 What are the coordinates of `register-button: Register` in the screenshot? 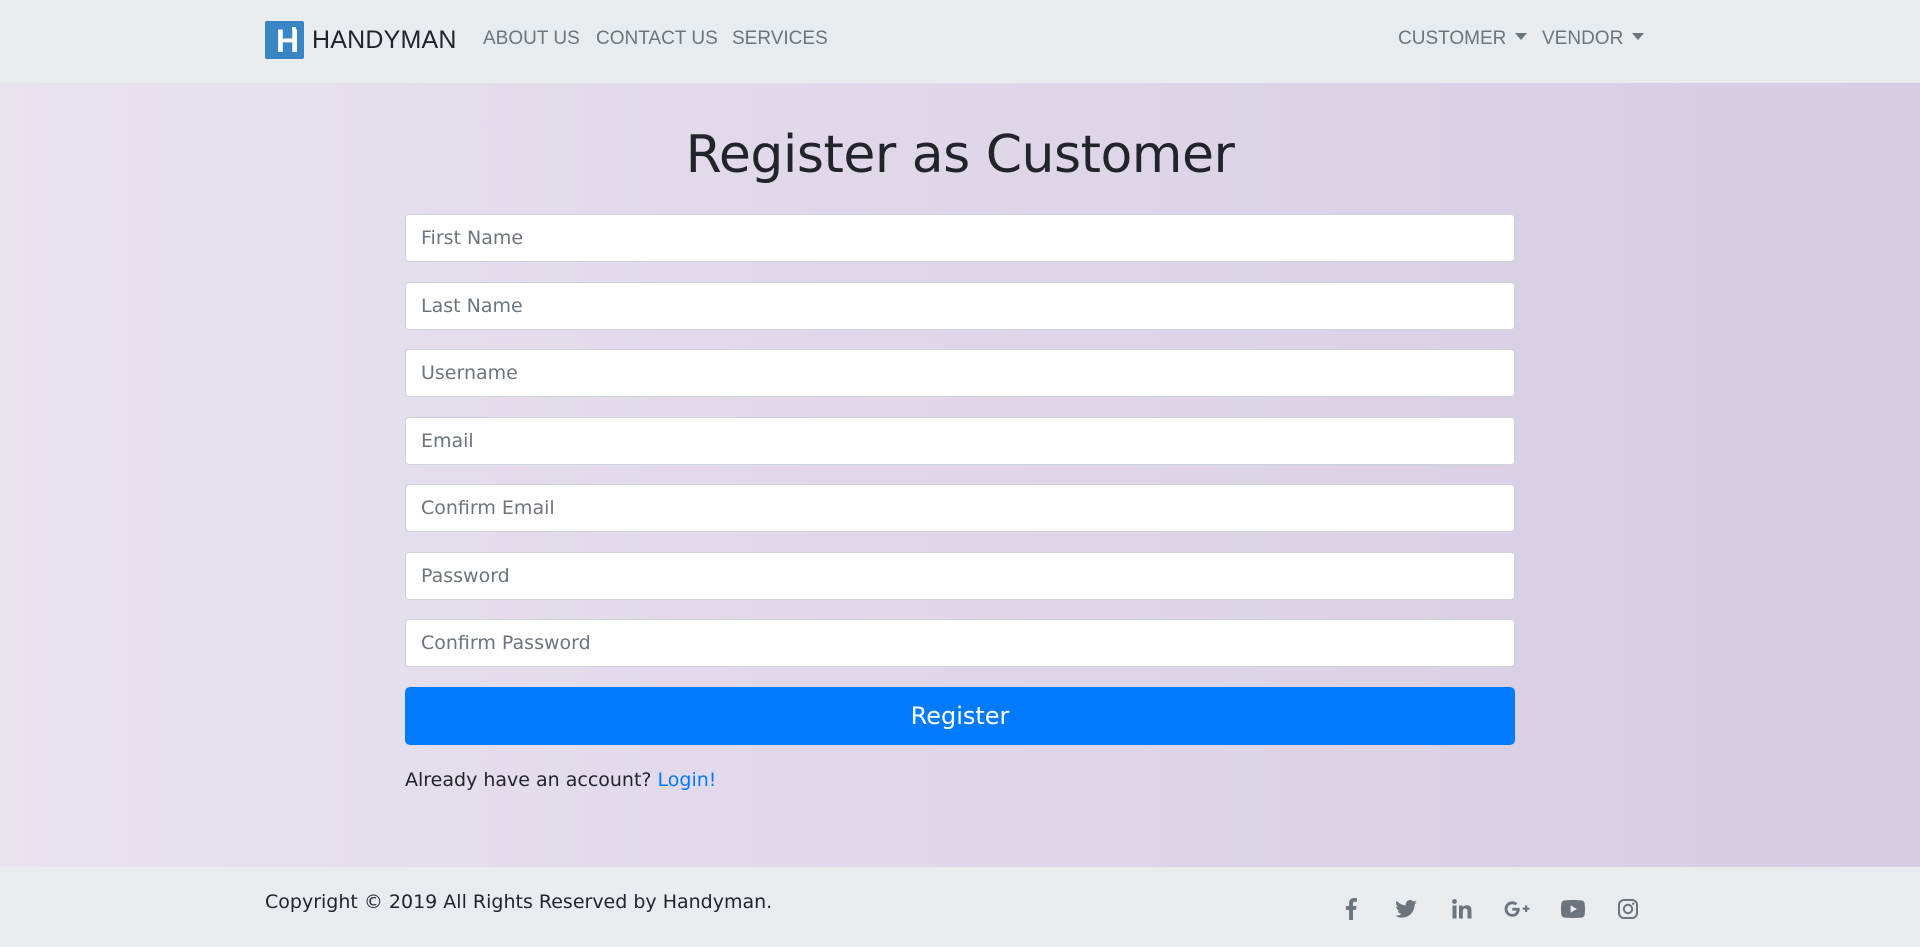 It's located at (960, 716).